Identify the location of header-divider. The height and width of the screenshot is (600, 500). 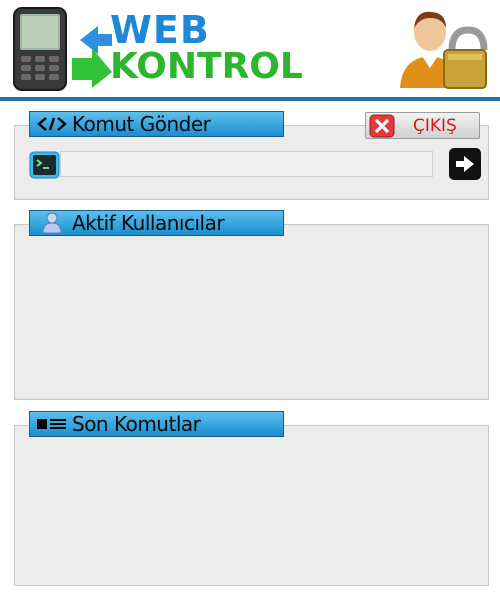
(250, 99).